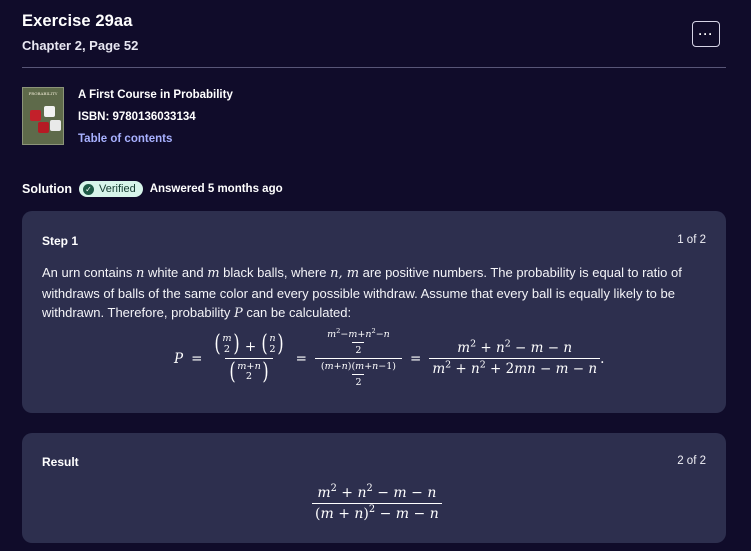  Describe the element at coordinates (60, 462) in the screenshot. I see `result-label: Result` at that location.